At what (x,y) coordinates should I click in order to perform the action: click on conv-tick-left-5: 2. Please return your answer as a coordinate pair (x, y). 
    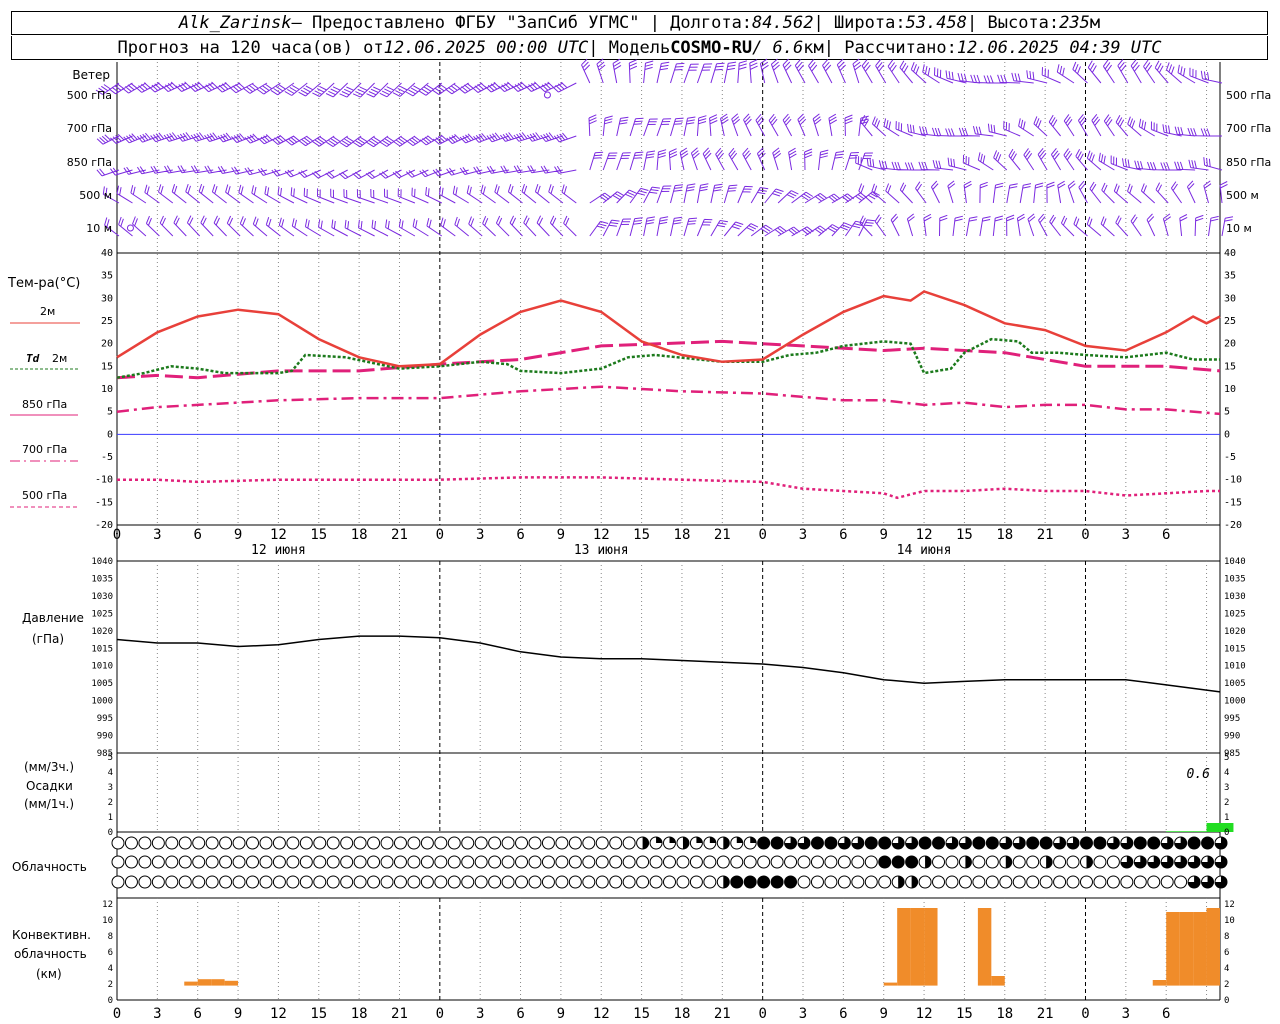
    Looking at the image, I should click on (110, 985).